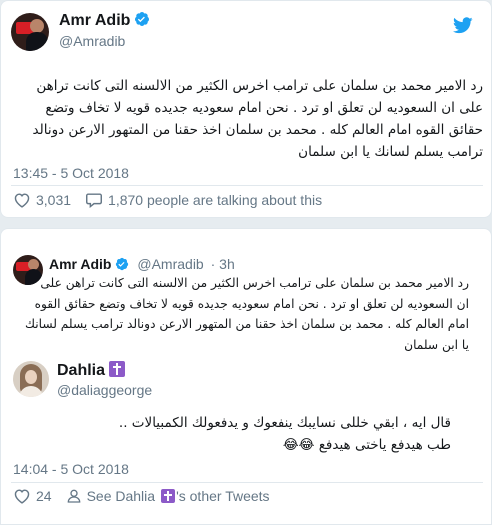 Image resolution: width=492 pixels, height=525 pixels. What do you see at coordinates (71, 173) in the screenshot?
I see `tweet-timestamp: 13:45 - 5 Oct 2018` at bounding box center [71, 173].